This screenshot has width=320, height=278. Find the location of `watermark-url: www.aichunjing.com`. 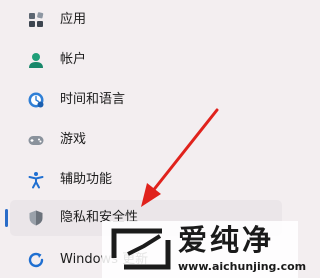

watermark-url: www.aichunjing.com is located at coordinates (242, 266).